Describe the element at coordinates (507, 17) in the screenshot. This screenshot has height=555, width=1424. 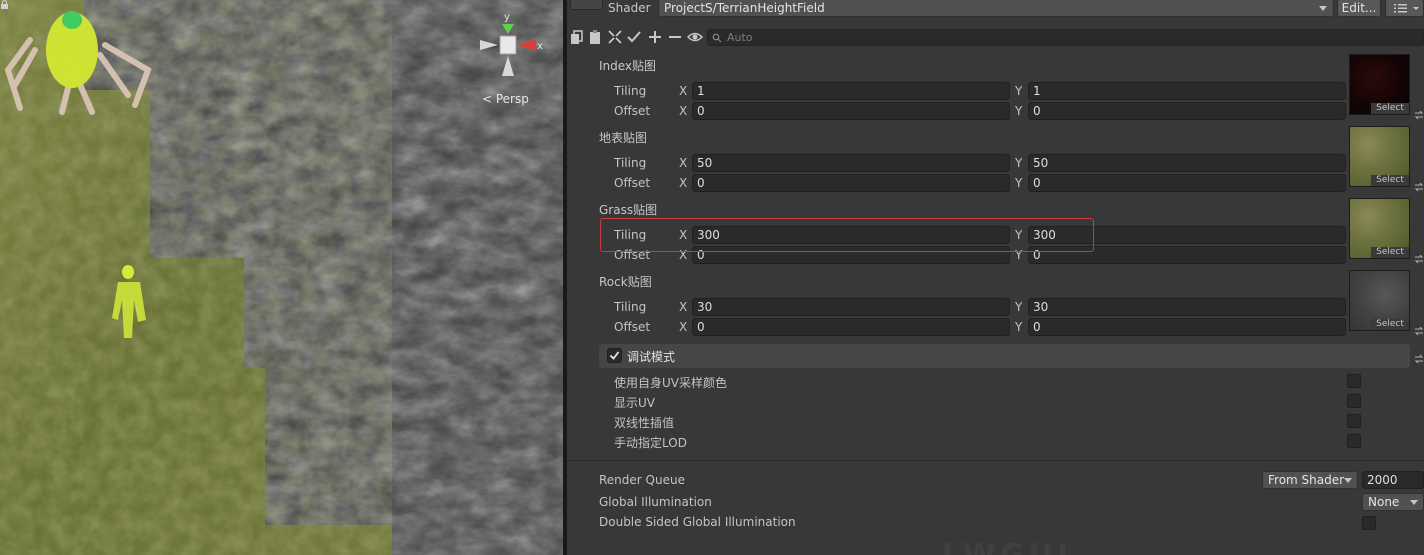
I see `gizmo-y-label: y` at that location.